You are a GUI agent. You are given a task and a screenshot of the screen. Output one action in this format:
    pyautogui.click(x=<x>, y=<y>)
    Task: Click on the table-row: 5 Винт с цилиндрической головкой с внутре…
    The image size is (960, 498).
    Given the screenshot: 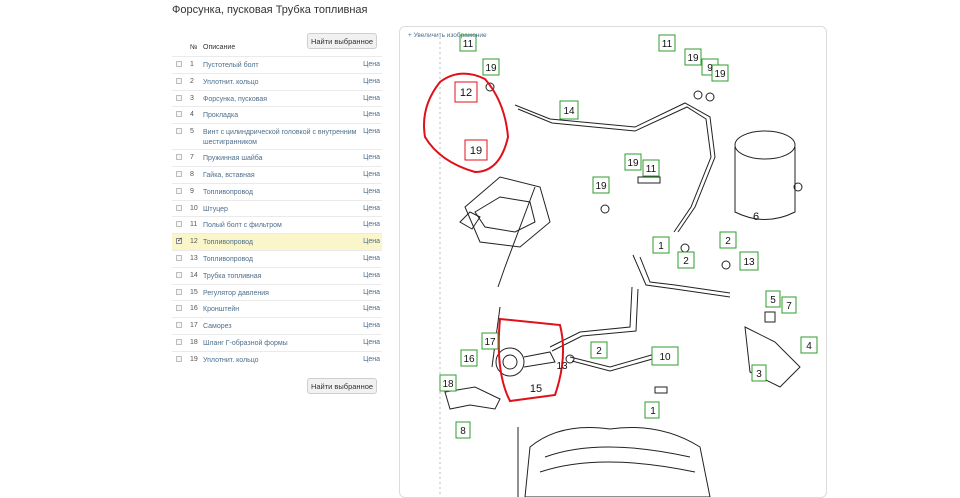 What is the action you would take?
    pyautogui.click(x=277, y=136)
    